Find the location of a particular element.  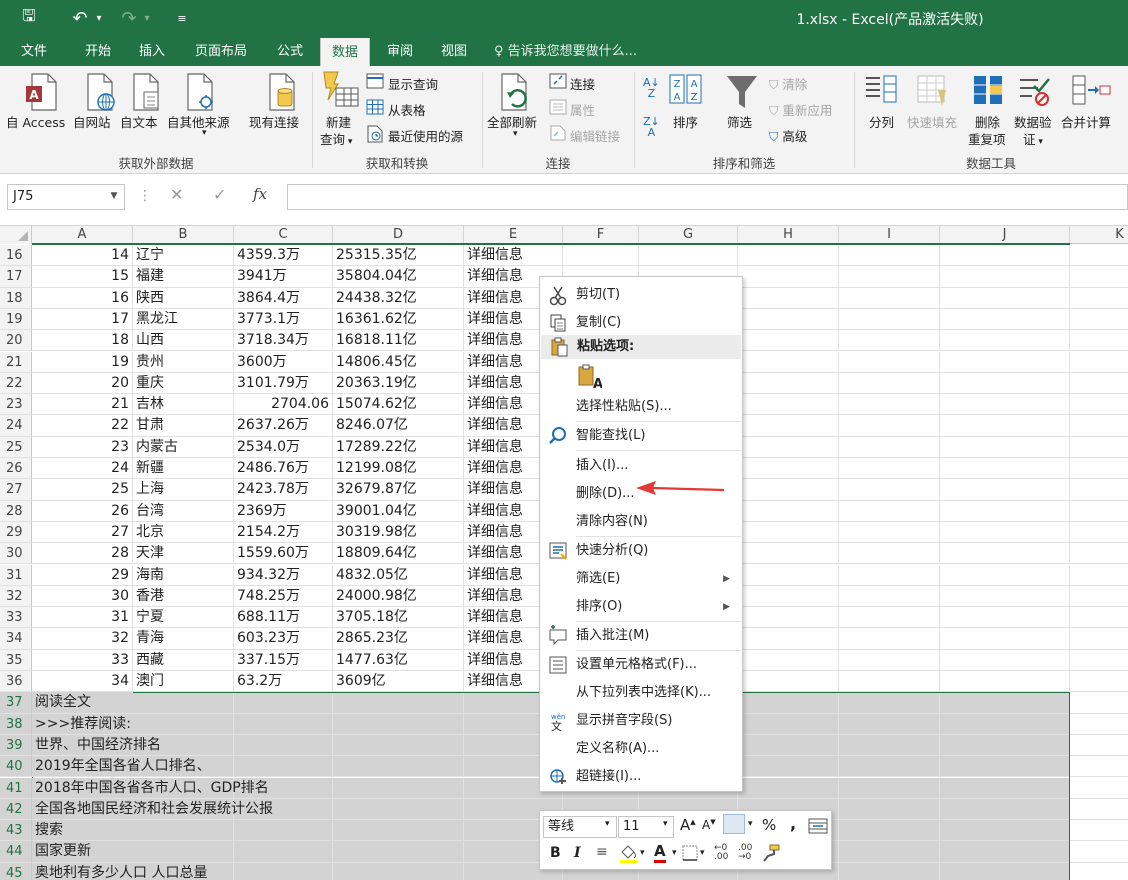

cell-rank: 17 is located at coordinates (82, 319).